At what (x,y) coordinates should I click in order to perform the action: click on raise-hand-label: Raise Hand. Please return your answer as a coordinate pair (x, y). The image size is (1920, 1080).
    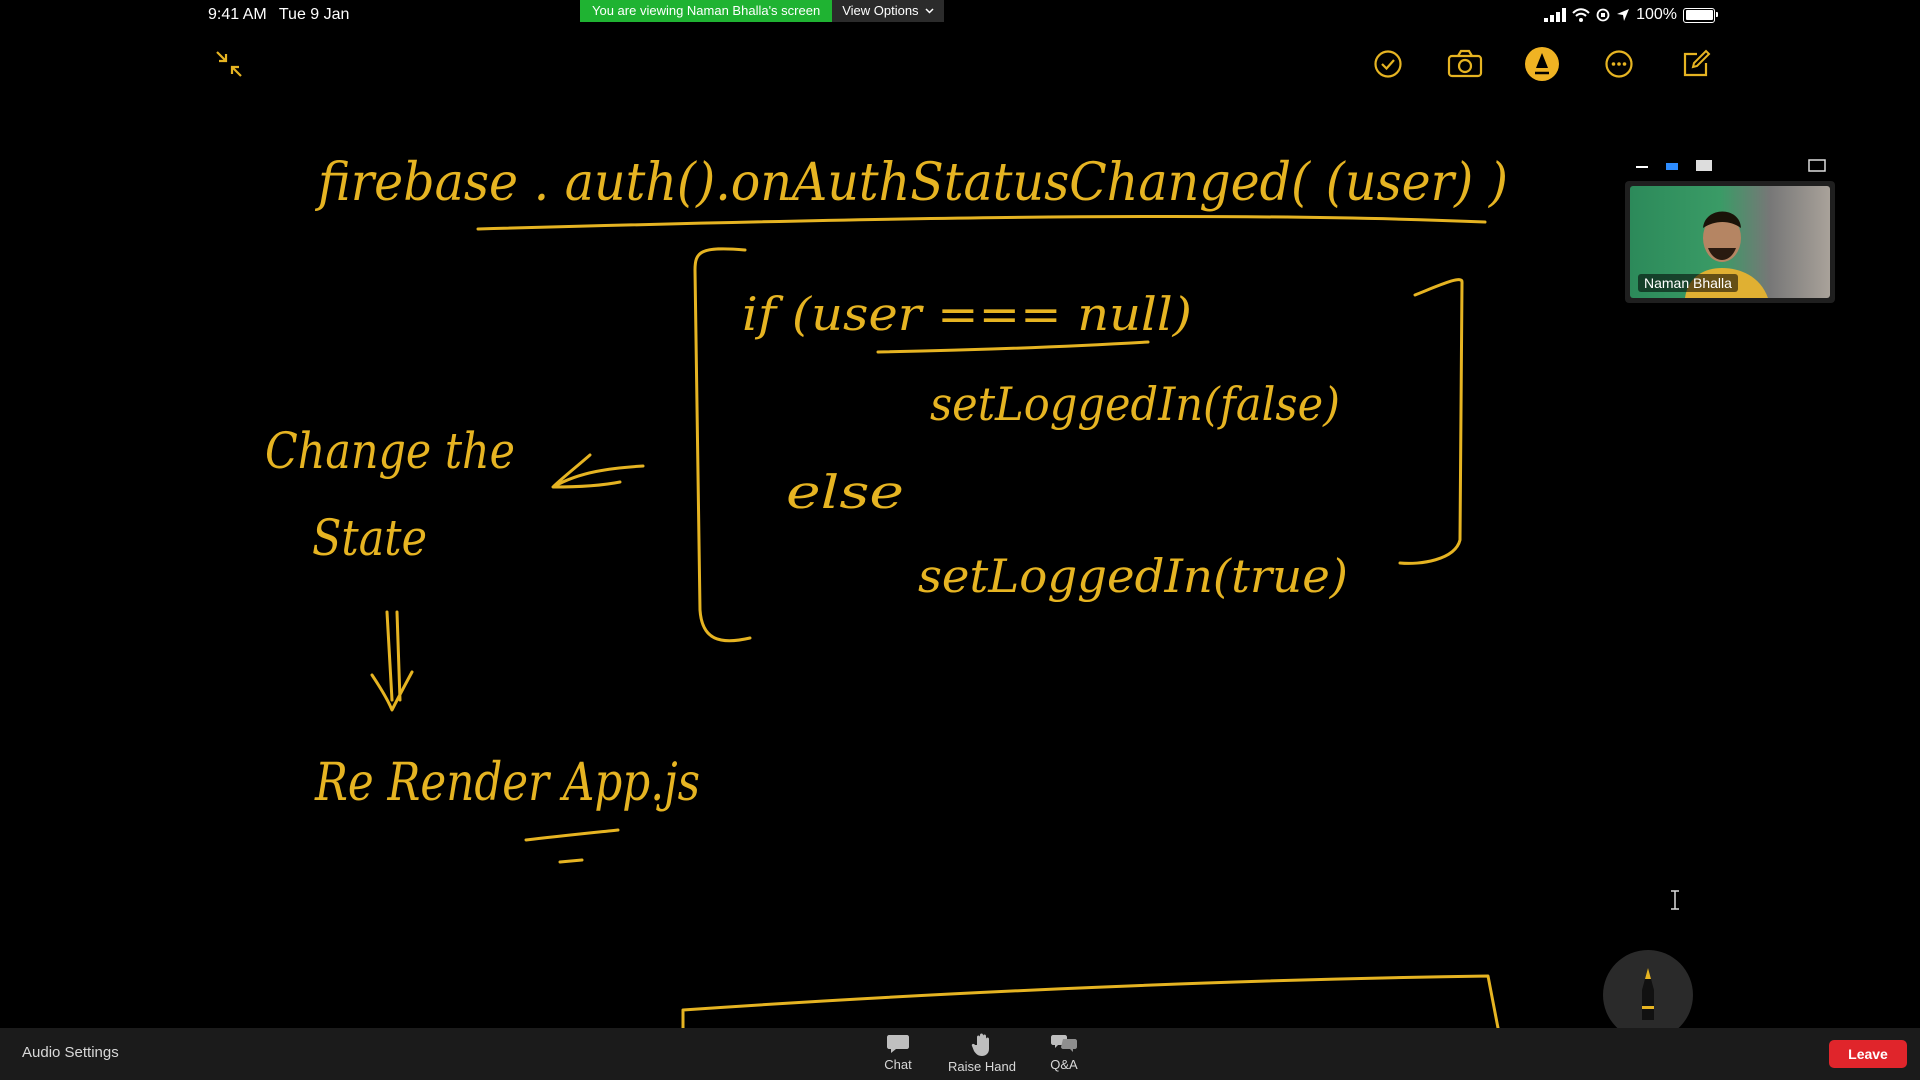
    Looking at the image, I should click on (982, 1066).